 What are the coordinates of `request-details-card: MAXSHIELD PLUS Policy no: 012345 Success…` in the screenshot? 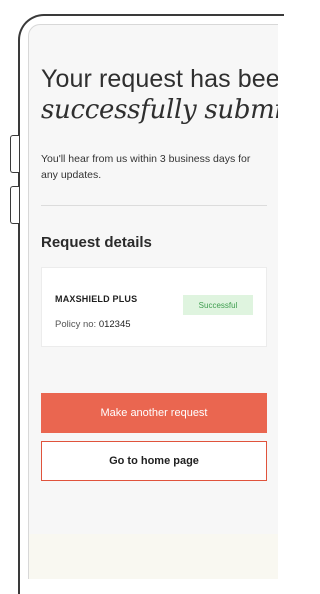 It's located at (154, 307).